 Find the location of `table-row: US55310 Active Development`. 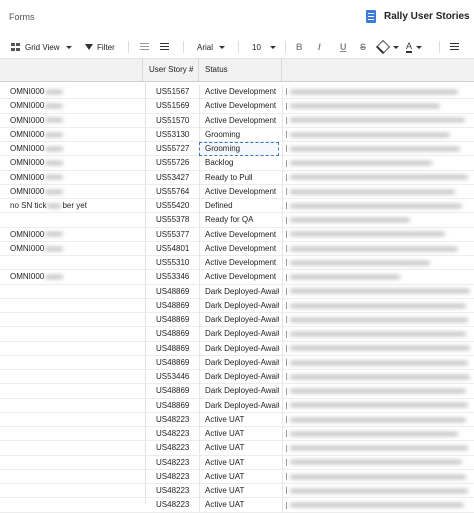

table-row: US55310 Active Development is located at coordinates (237, 263).